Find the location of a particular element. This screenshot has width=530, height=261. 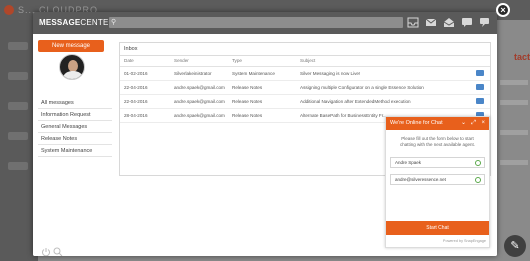

folder-information-request: Information Request is located at coordinates (75, 115).